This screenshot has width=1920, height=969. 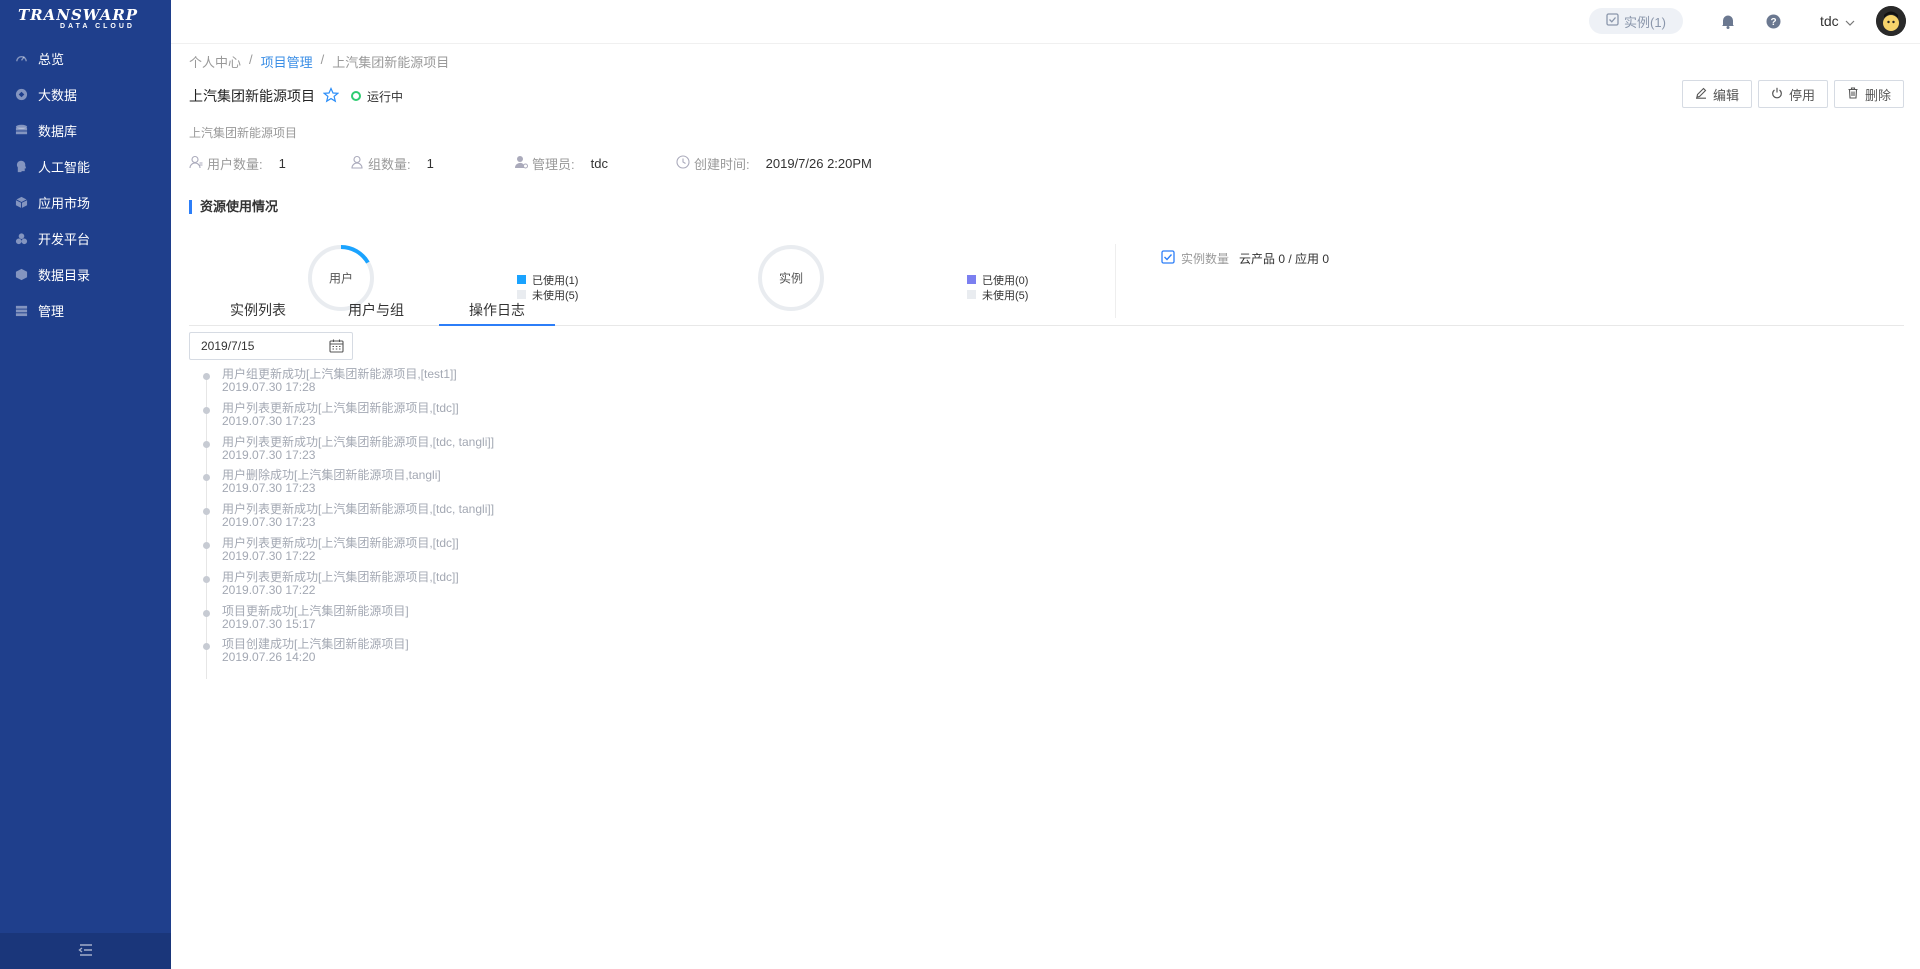 I want to click on meta-created-value: 2019/7/26 2:20PM, so click(x=818, y=163).